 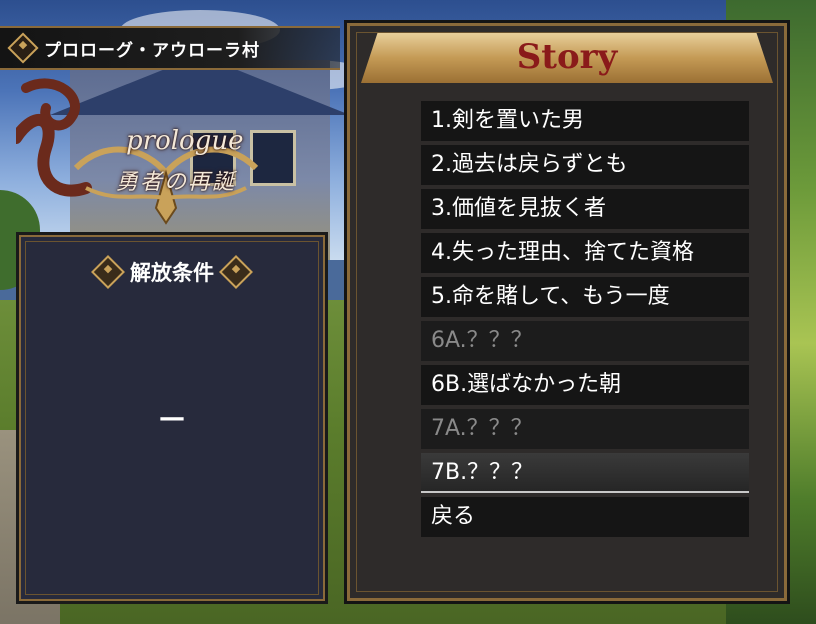 I want to click on emblem-prologue-text: prologue, so click(x=185, y=141).